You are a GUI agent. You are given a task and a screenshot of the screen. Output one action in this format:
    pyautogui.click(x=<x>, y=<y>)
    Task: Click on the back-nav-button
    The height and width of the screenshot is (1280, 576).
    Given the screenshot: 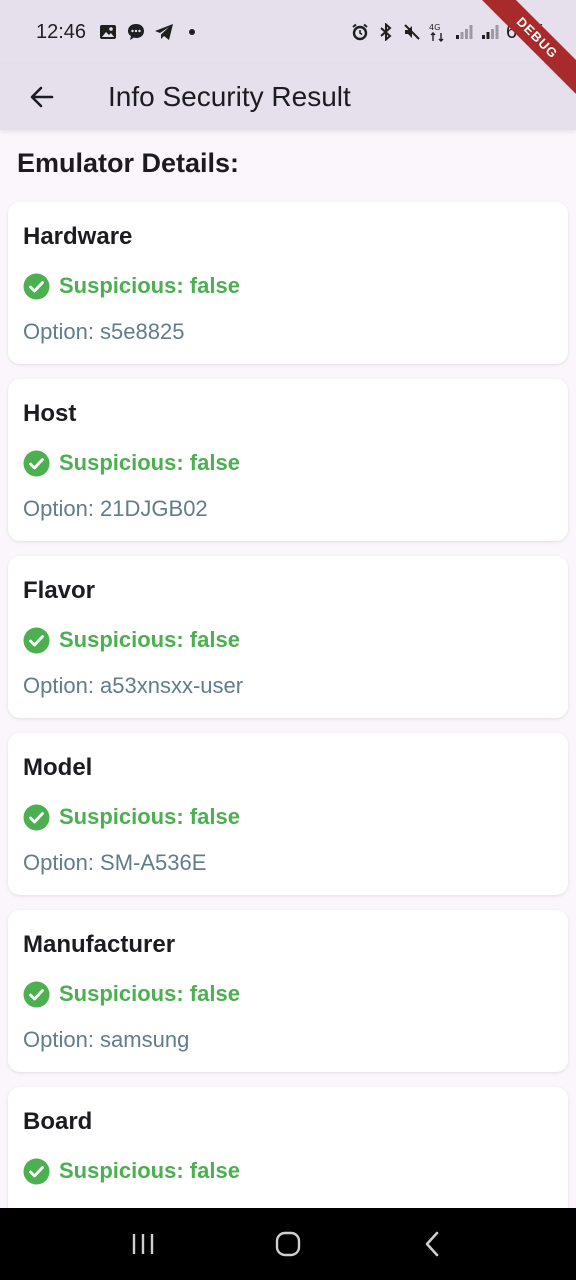 What is the action you would take?
    pyautogui.click(x=433, y=1244)
    